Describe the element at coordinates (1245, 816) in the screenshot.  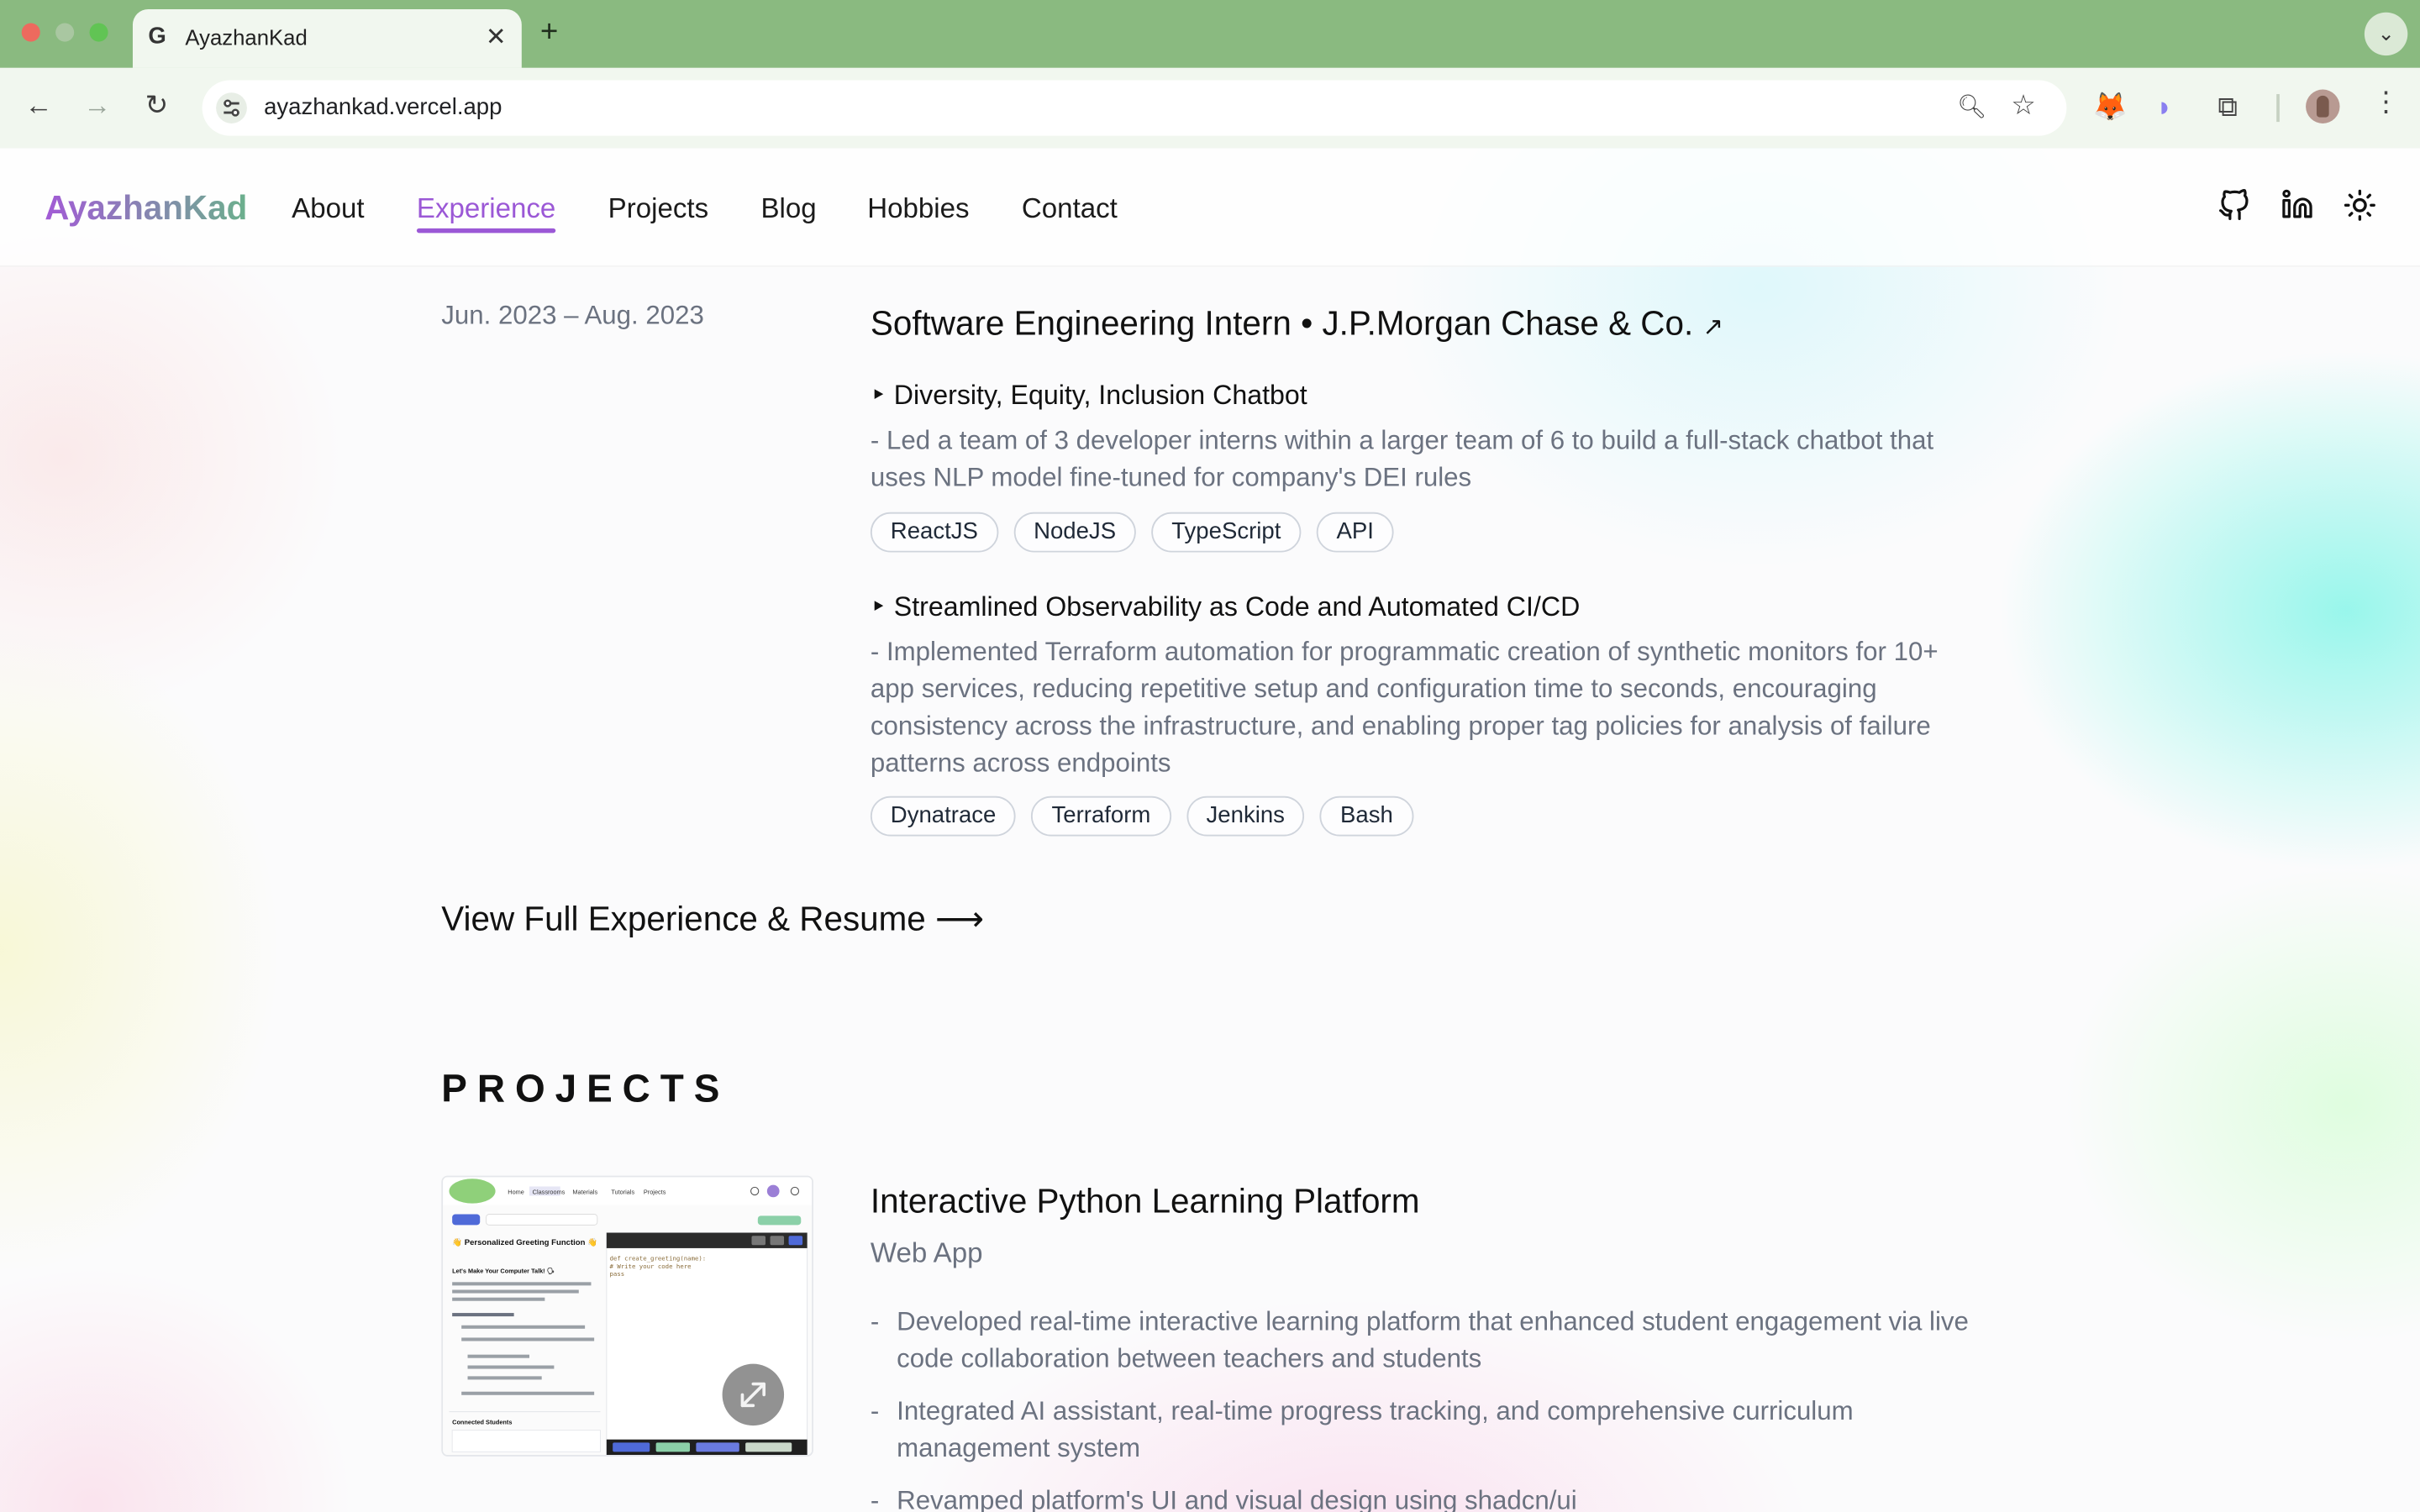
I see `tag-chip: Jenkins` at that location.